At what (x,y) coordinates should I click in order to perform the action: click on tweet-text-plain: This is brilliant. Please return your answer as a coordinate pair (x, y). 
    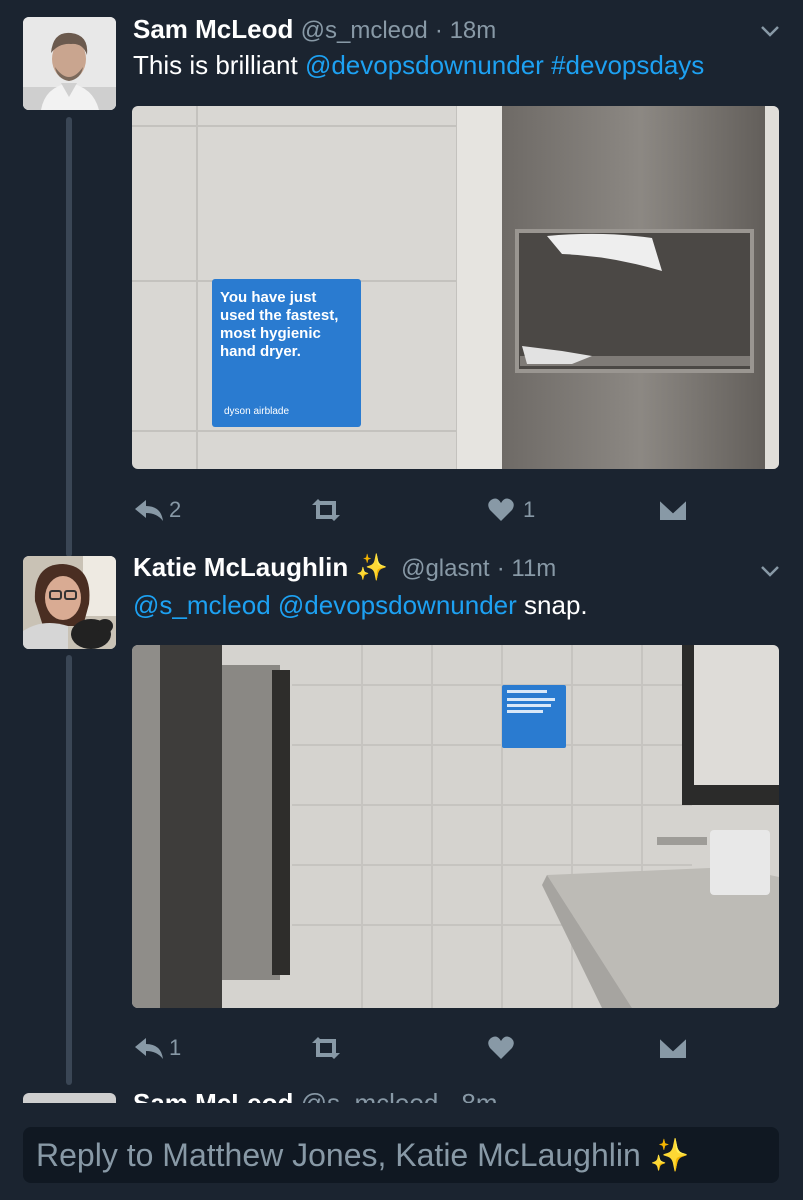
    Looking at the image, I should click on (219, 65).